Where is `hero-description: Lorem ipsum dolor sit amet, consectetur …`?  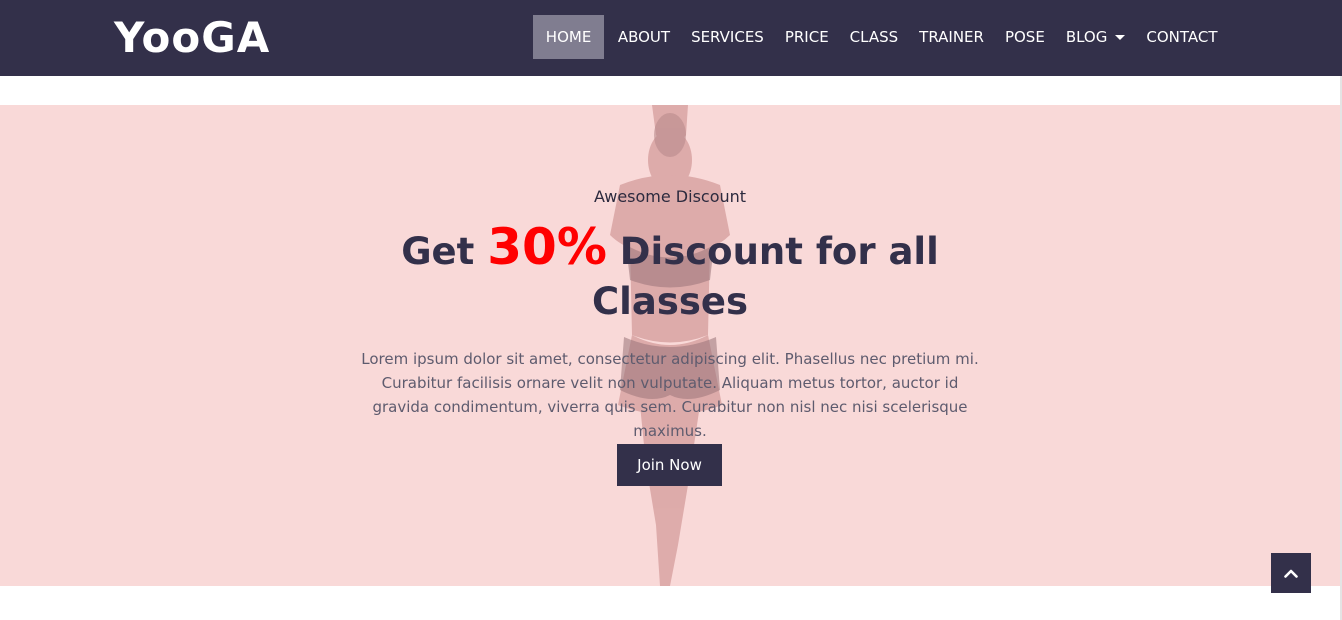
hero-description: Lorem ipsum dolor sit amet, consectetur … is located at coordinates (670, 395).